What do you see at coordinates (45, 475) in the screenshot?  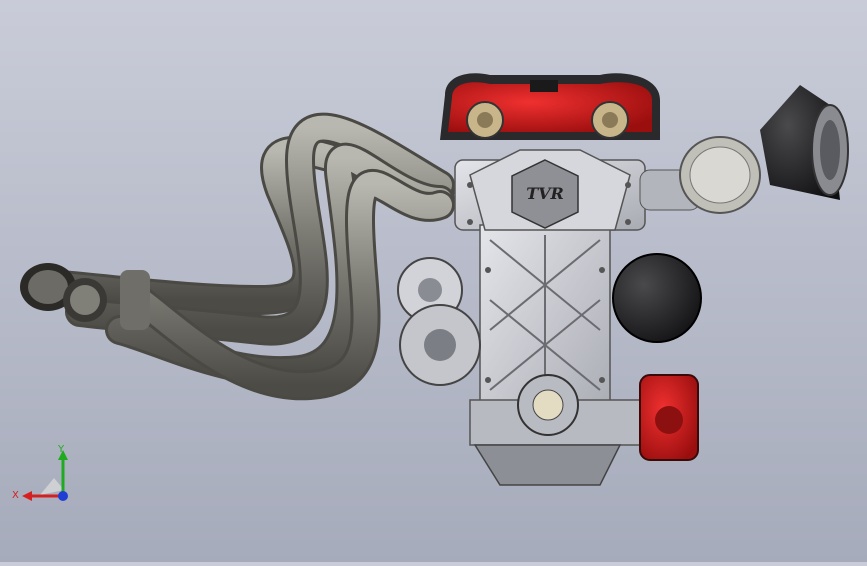 I see `reference-triad: Y X` at bounding box center [45, 475].